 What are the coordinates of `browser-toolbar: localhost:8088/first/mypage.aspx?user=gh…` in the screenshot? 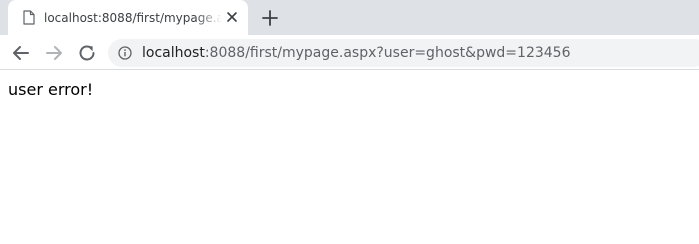 It's located at (349, 52).